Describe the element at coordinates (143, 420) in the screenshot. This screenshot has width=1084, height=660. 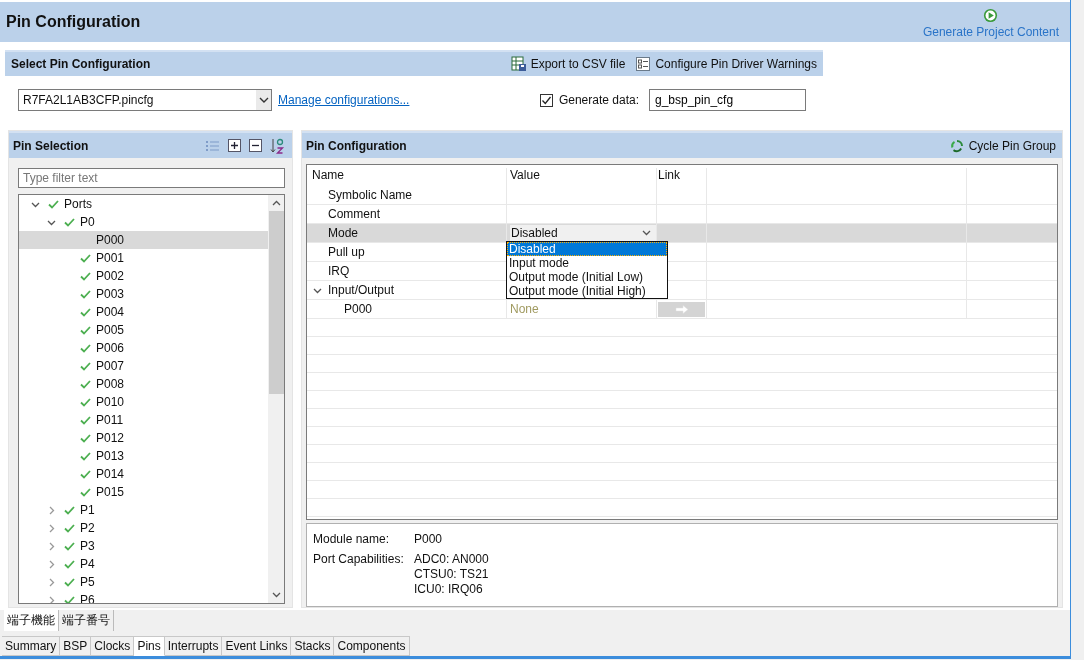
I see `tree-item: P011` at that location.